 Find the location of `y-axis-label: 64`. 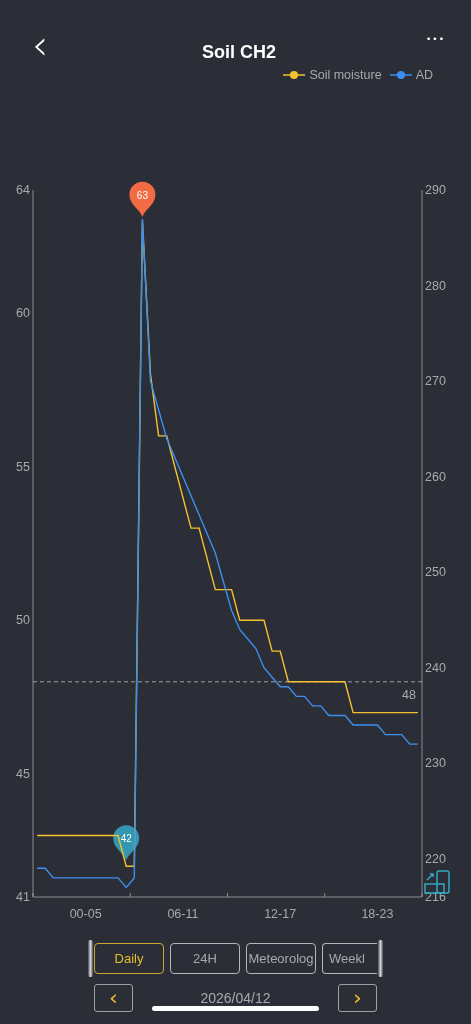

y-axis-label: 64 is located at coordinates (23, 190).